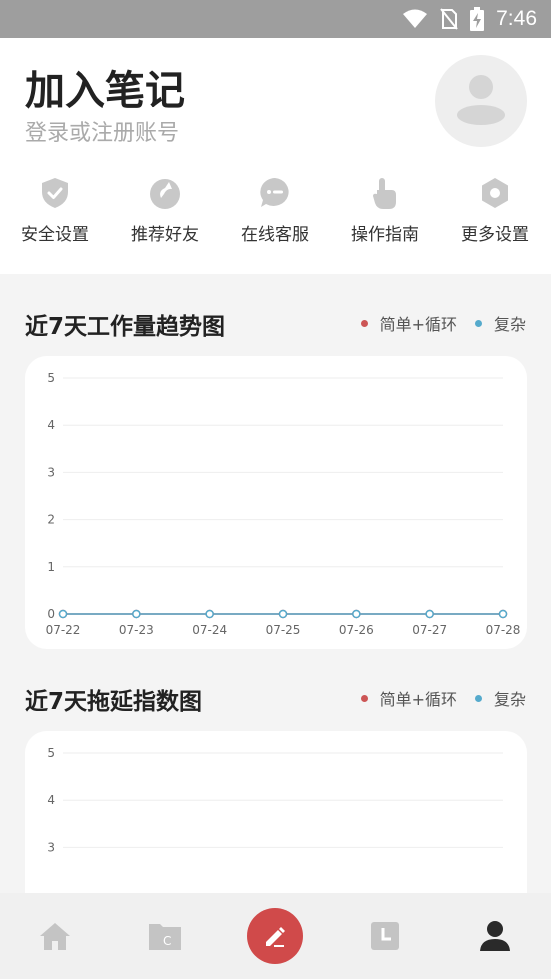 This screenshot has width=551, height=979. I want to click on pencil-icon, so click(275, 937).